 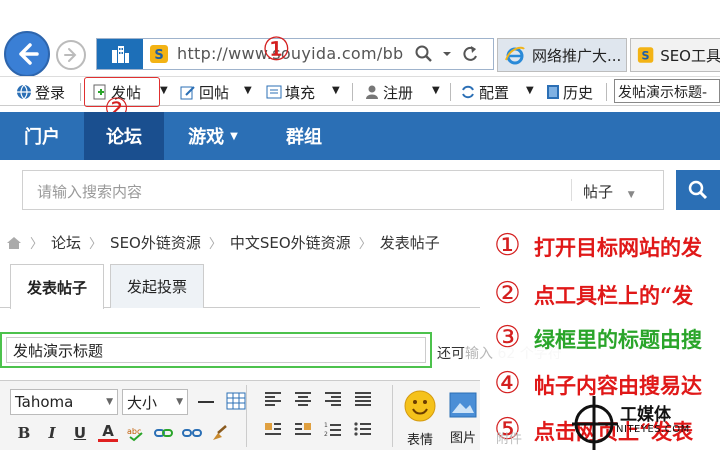 I want to click on underline-button: U, so click(x=80, y=433).